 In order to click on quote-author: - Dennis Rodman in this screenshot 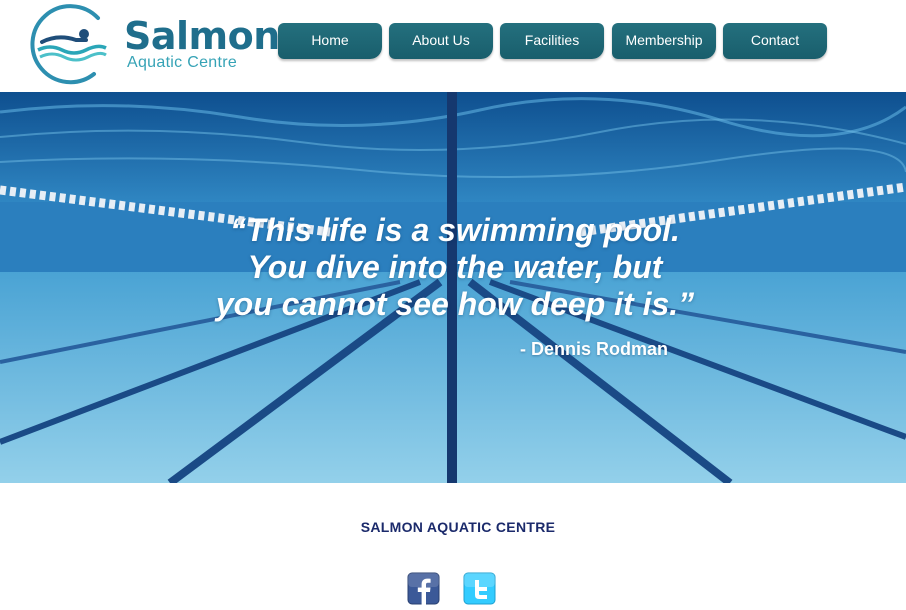, I will do `click(594, 349)`.